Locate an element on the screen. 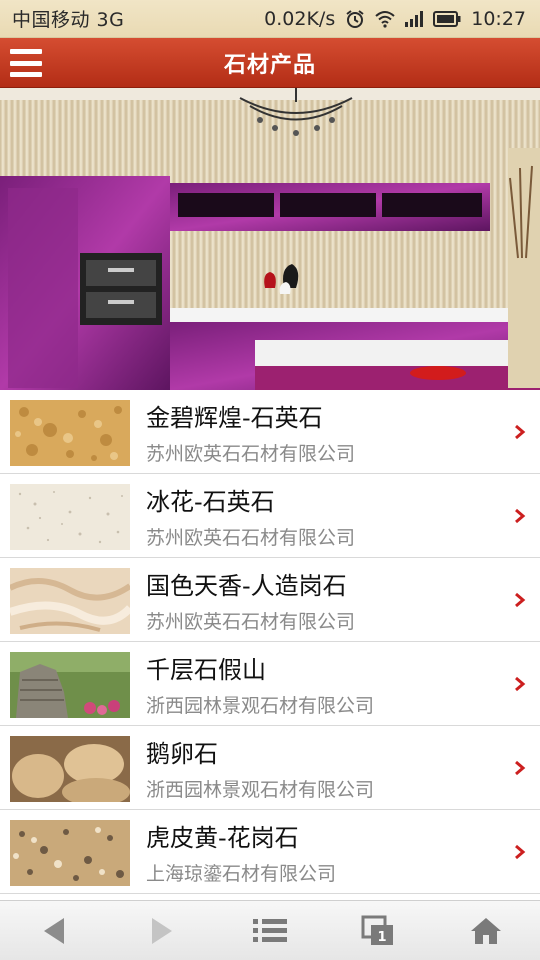 The image size is (540, 960). status-indicators: 0.02K/s 10:27 is located at coordinates (395, 19).